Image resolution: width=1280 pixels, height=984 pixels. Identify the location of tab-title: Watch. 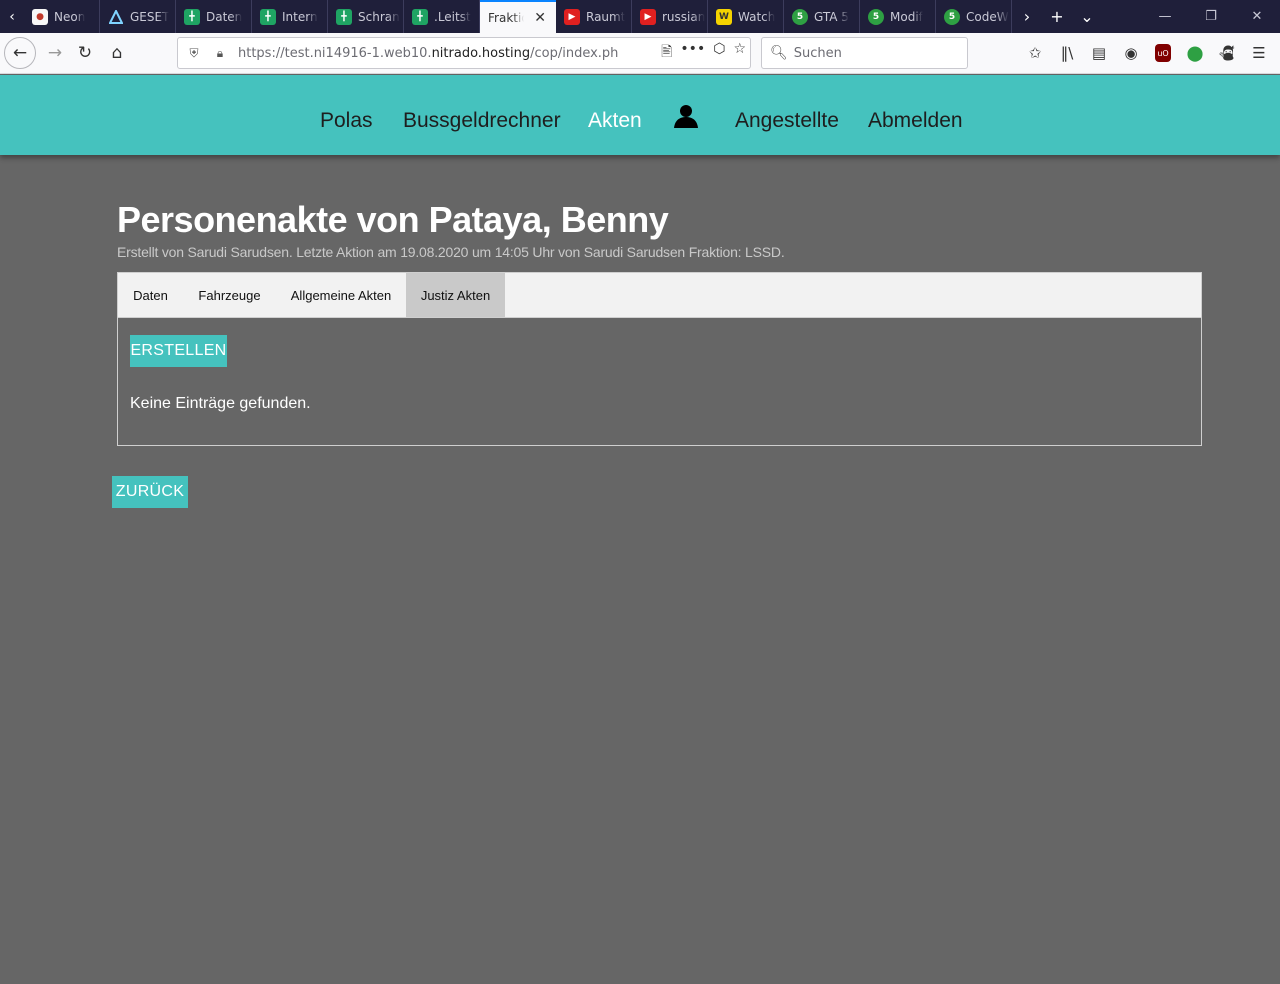
(757, 16).